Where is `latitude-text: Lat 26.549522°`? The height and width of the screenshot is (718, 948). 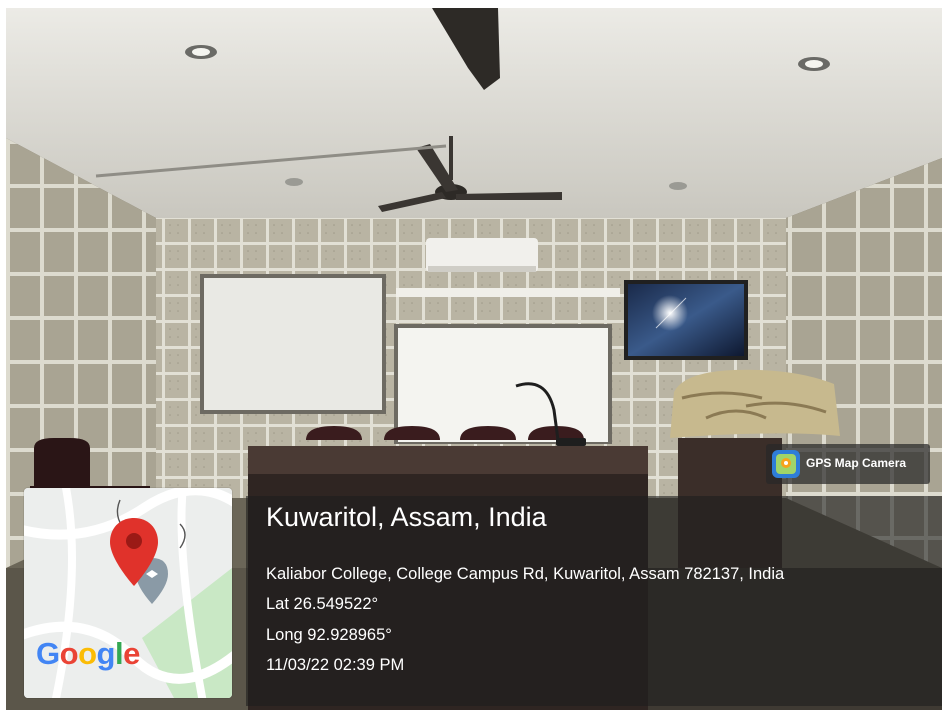
latitude-text: Lat 26.549522° is located at coordinates (322, 604).